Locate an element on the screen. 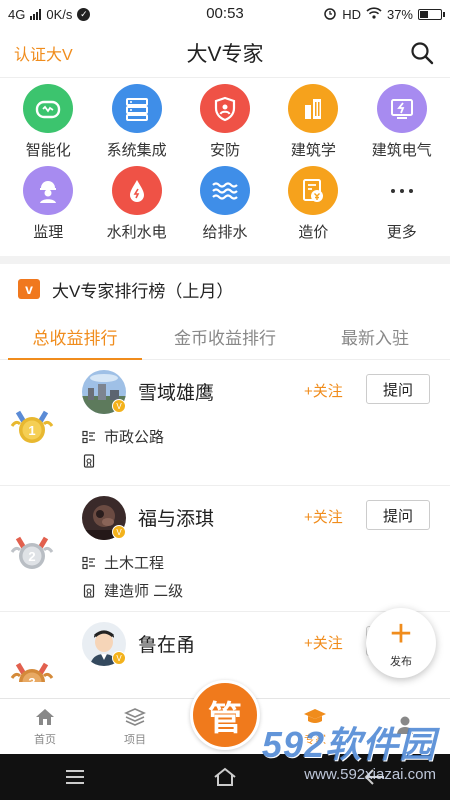  ranking-header: v 大V专家排行榜（上月） is located at coordinates (225, 289).